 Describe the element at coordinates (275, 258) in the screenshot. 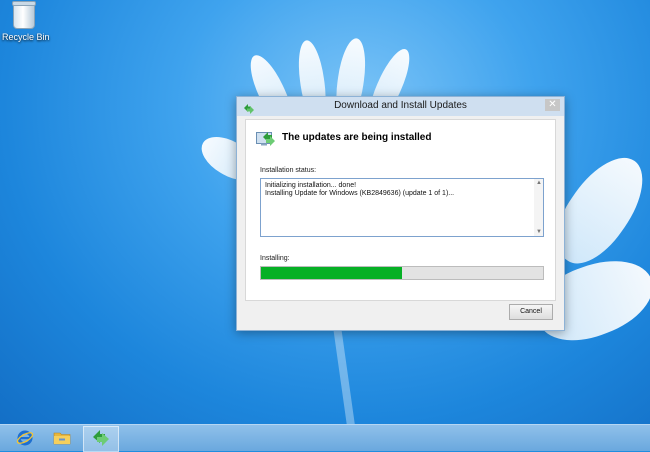

I see `installing-label: Installing:` at that location.